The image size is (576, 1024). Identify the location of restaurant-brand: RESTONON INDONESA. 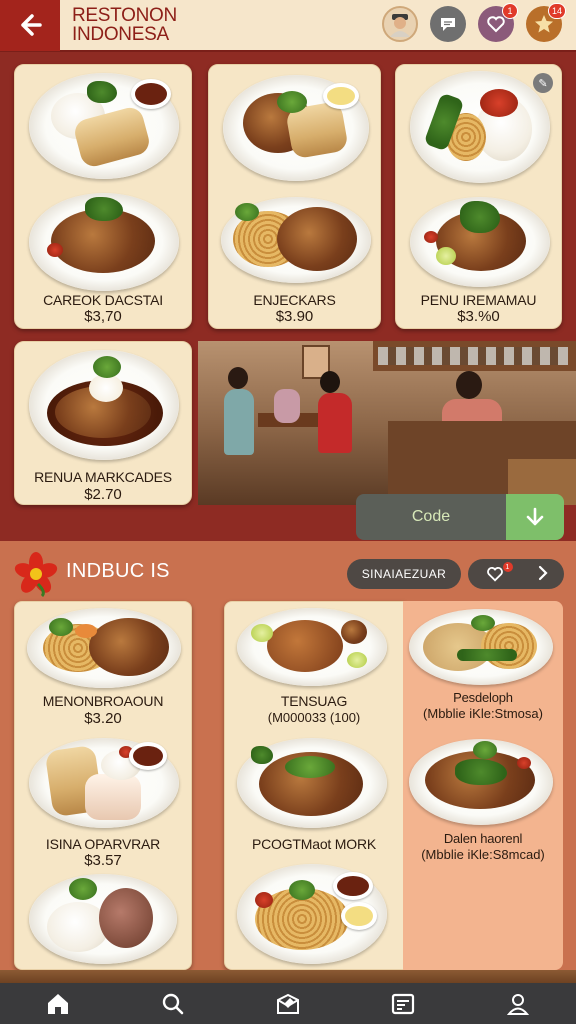
(222, 25).